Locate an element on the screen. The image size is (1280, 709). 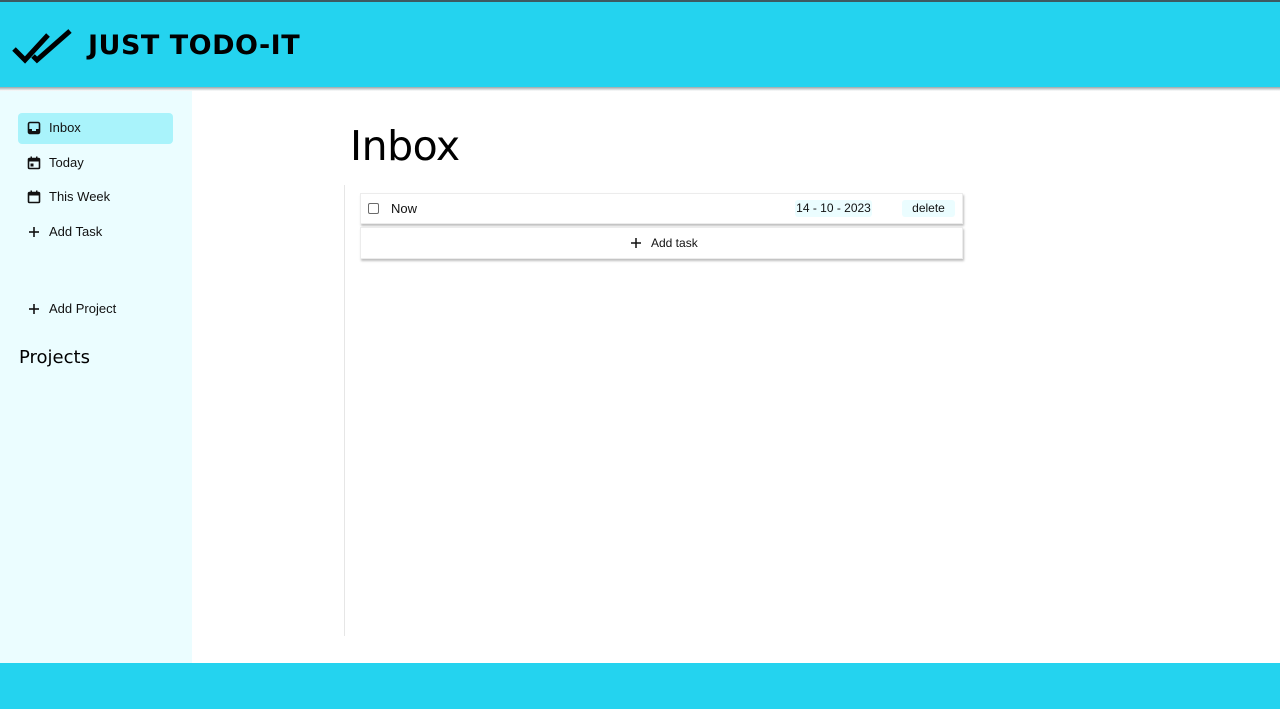
sidebar-item-label: This Week is located at coordinates (80, 196).